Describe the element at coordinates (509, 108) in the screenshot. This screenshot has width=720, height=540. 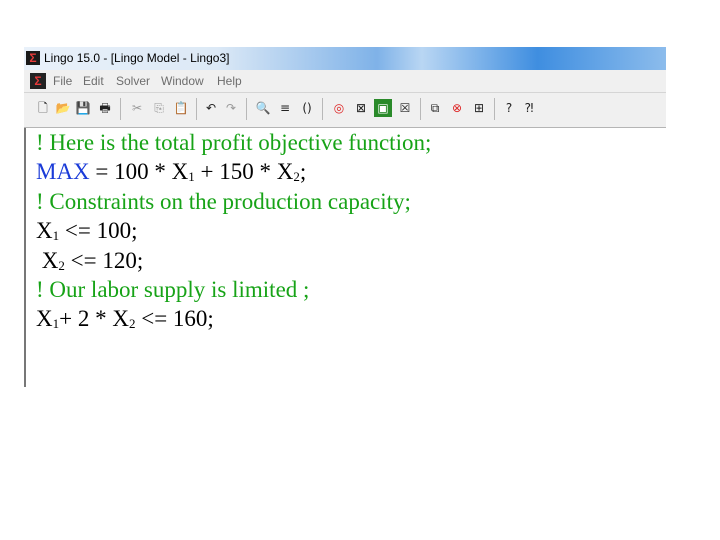
I see `help-icon: ?` at that location.